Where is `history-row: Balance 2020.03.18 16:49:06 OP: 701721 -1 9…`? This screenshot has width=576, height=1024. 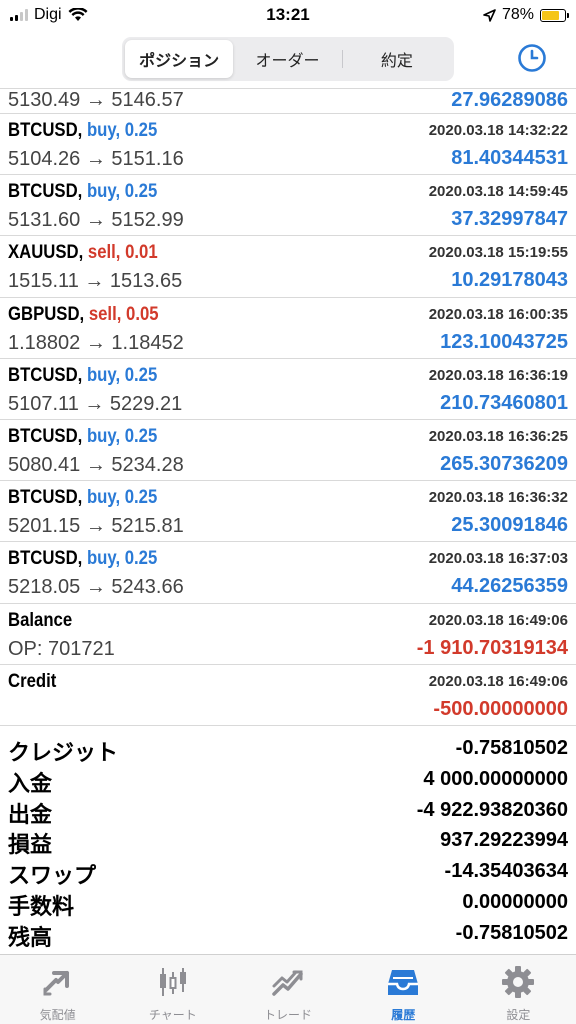 history-row: Balance 2020.03.18 16:49:06 OP: 701721 -1 9… is located at coordinates (288, 634).